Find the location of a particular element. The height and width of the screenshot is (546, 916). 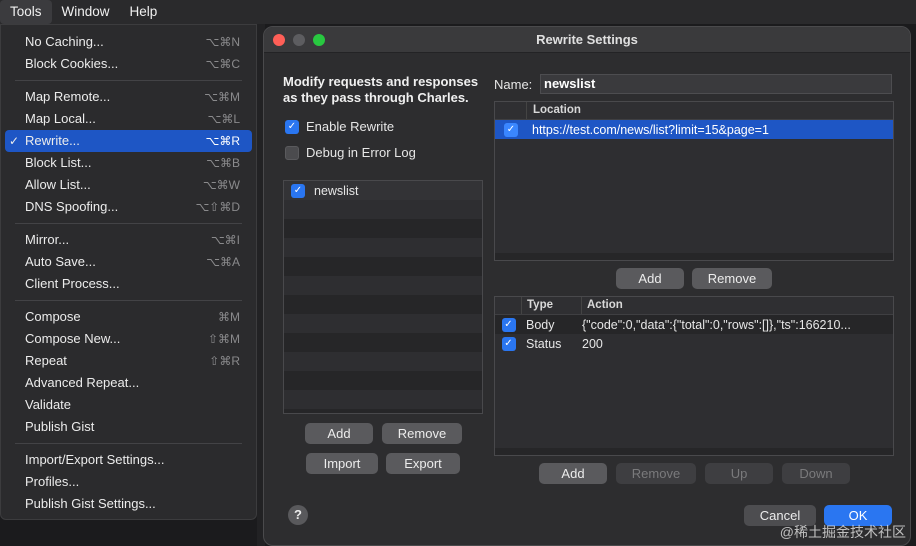

rule-action: 200 is located at coordinates (592, 343).